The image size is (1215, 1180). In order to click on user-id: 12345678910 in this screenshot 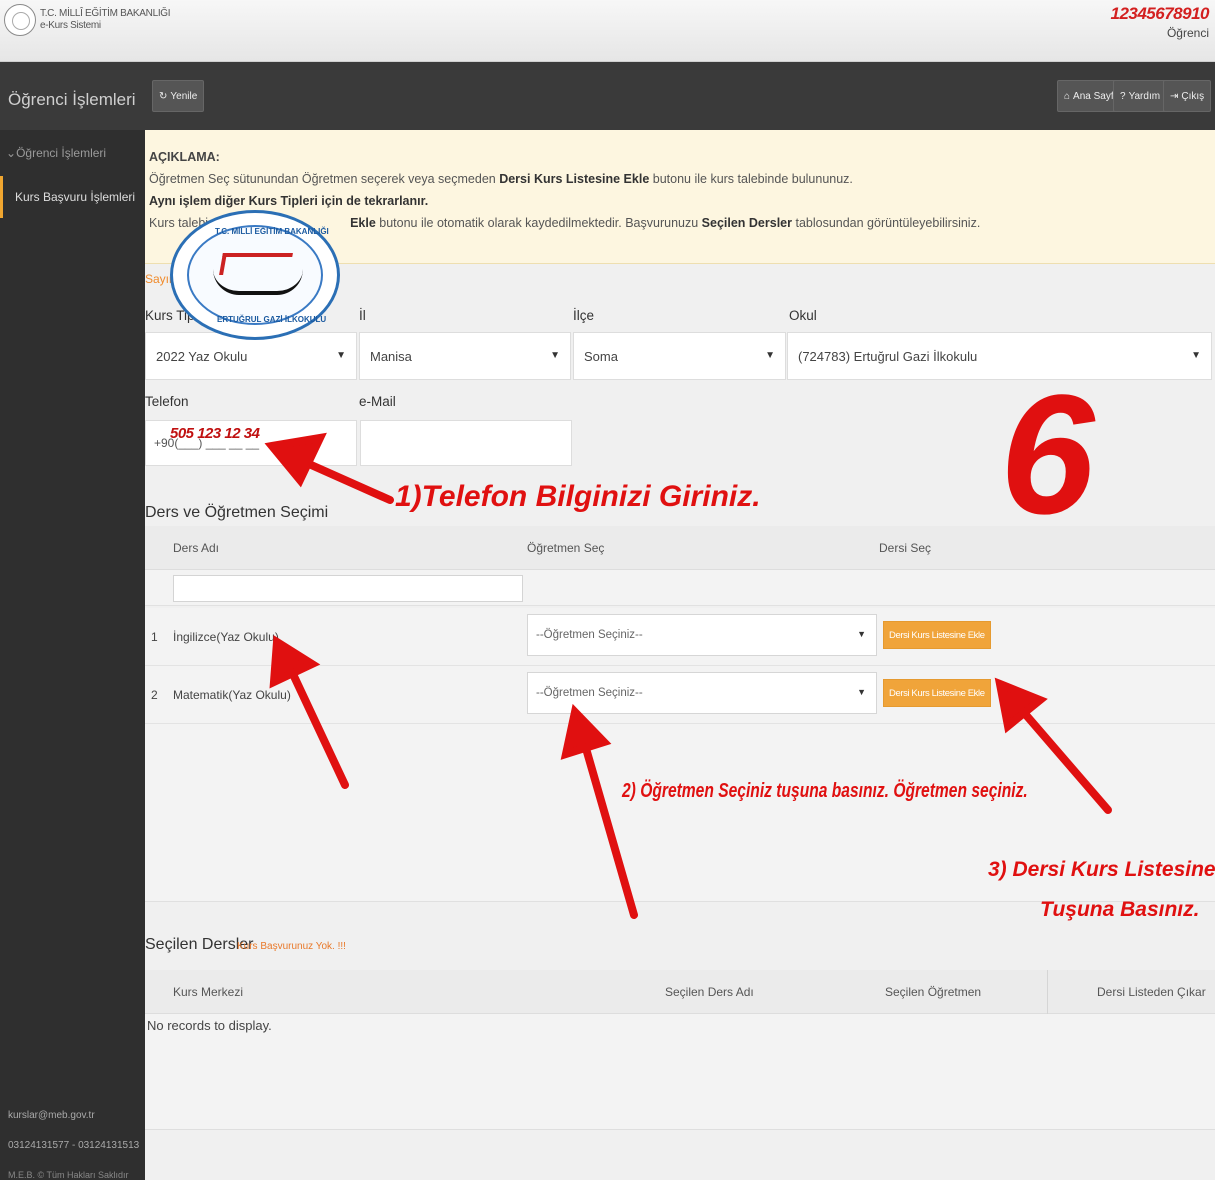, I will do `click(1159, 13)`.